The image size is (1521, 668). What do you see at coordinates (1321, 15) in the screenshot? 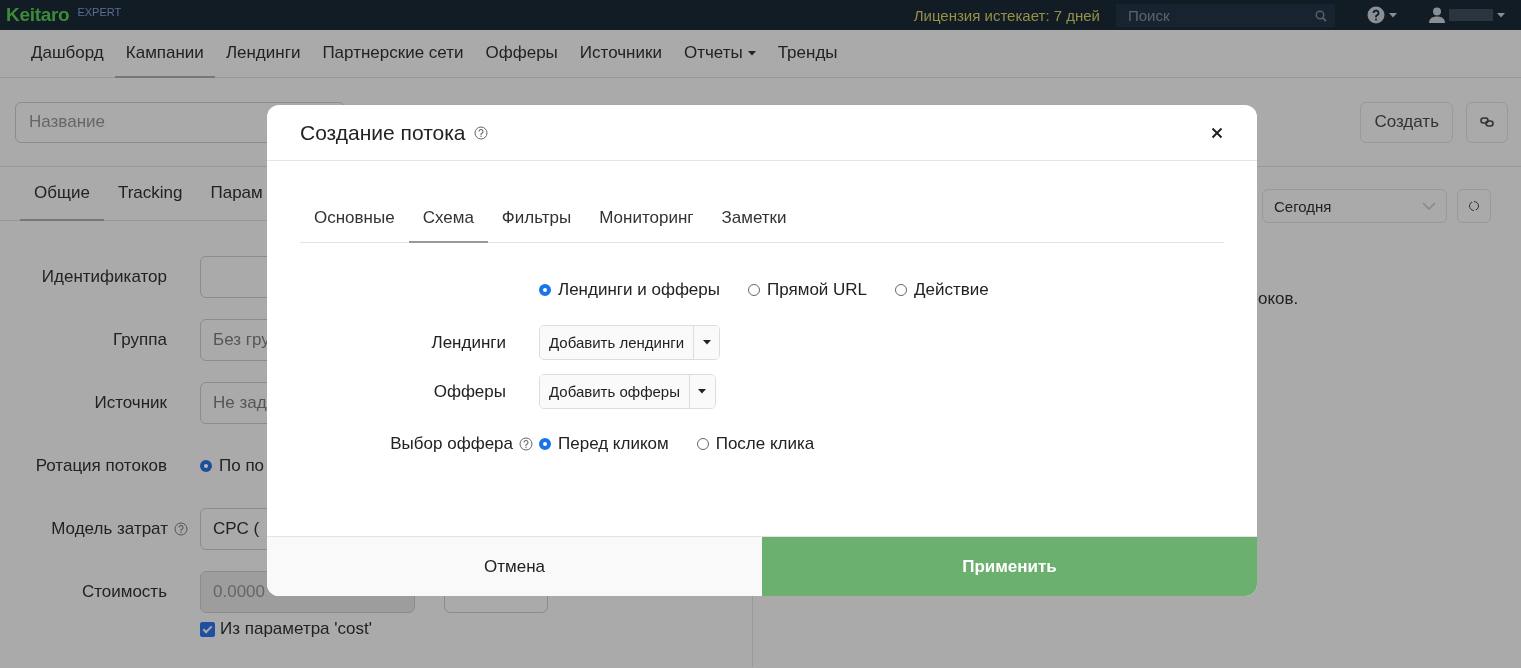
I see `search-icon` at bounding box center [1321, 15].